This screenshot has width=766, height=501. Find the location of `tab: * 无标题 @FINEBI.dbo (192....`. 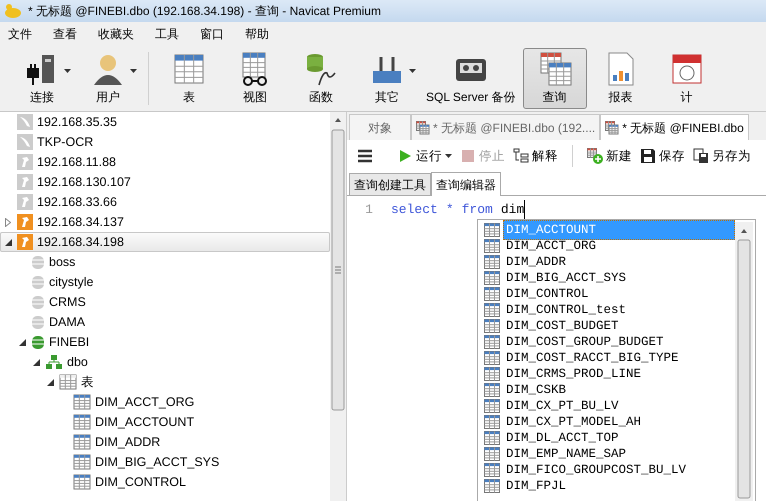

tab: * 无标题 @FINEBI.dbo (192.... is located at coordinates (505, 127).